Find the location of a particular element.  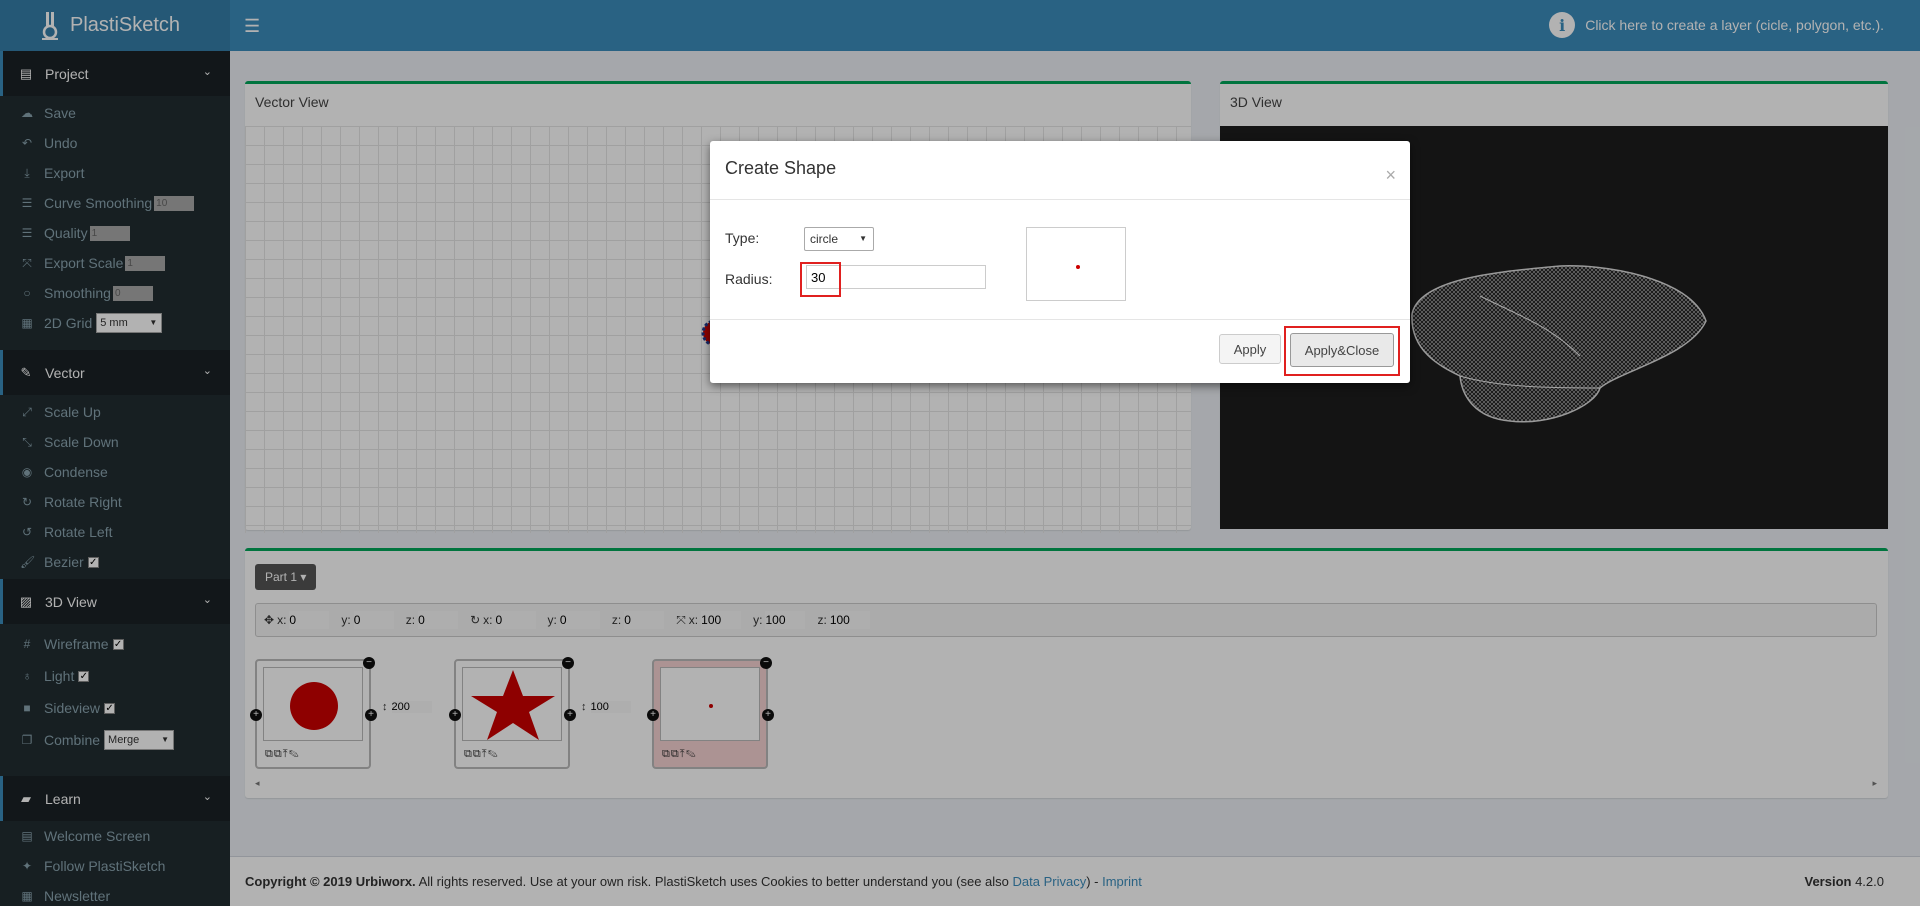

radius-label: Radius: is located at coordinates (749, 279).